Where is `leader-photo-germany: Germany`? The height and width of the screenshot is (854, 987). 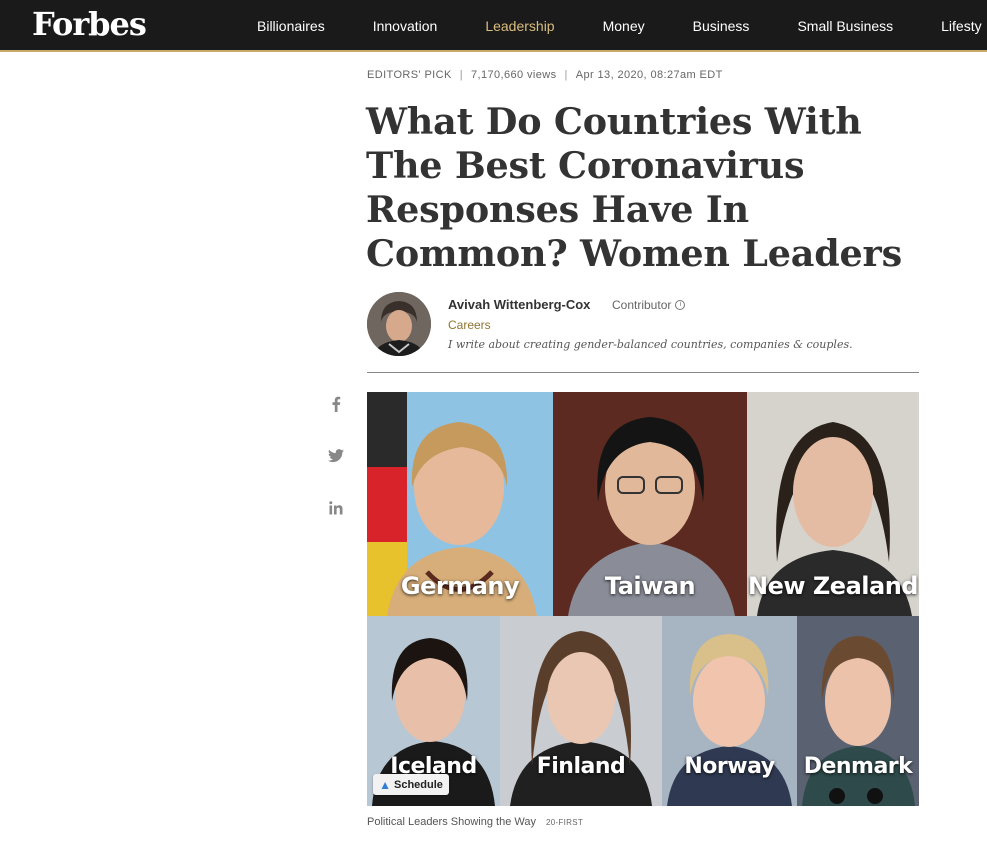
leader-photo-germany: Germany is located at coordinates (460, 504).